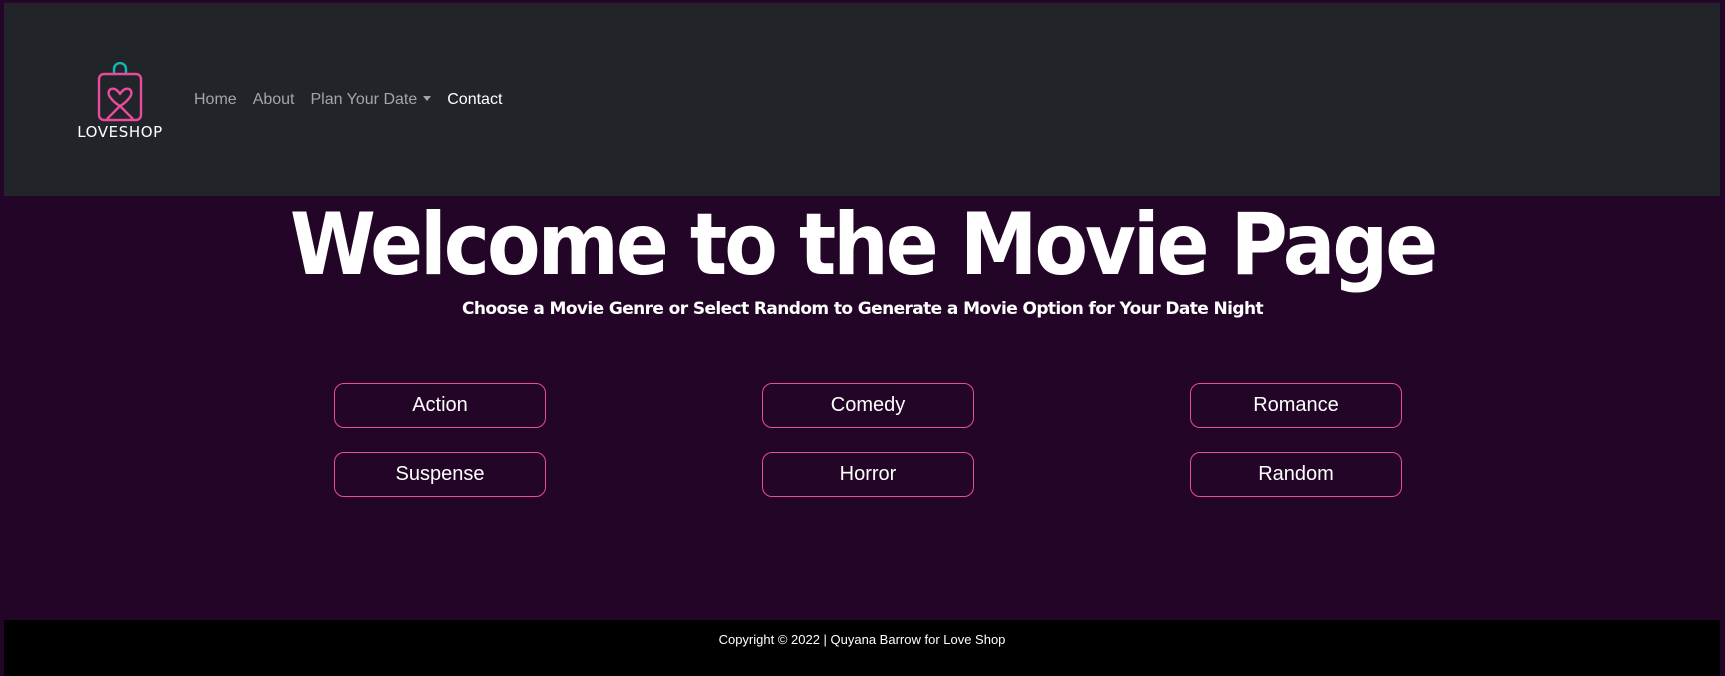 The height and width of the screenshot is (676, 1725). Describe the element at coordinates (440, 474) in the screenshot. I see `suspense-button: Suspense` at that location.